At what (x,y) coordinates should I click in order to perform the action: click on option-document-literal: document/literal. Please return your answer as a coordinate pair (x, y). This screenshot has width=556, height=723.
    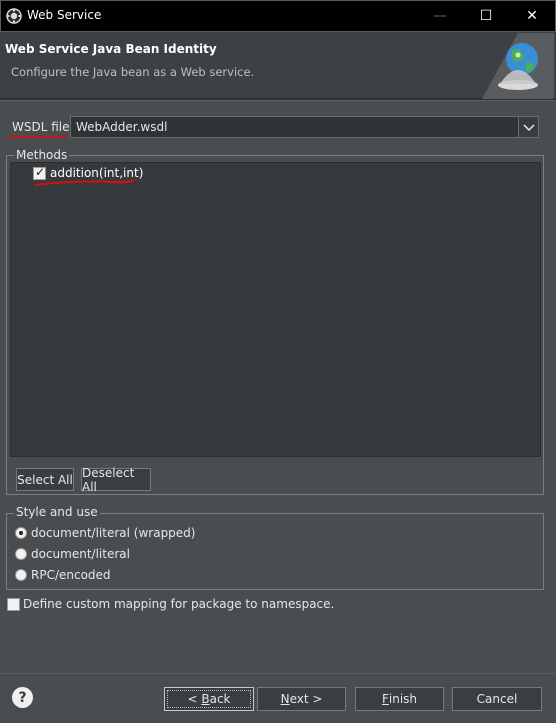
    Looking at the image, I should click on (80, 554).